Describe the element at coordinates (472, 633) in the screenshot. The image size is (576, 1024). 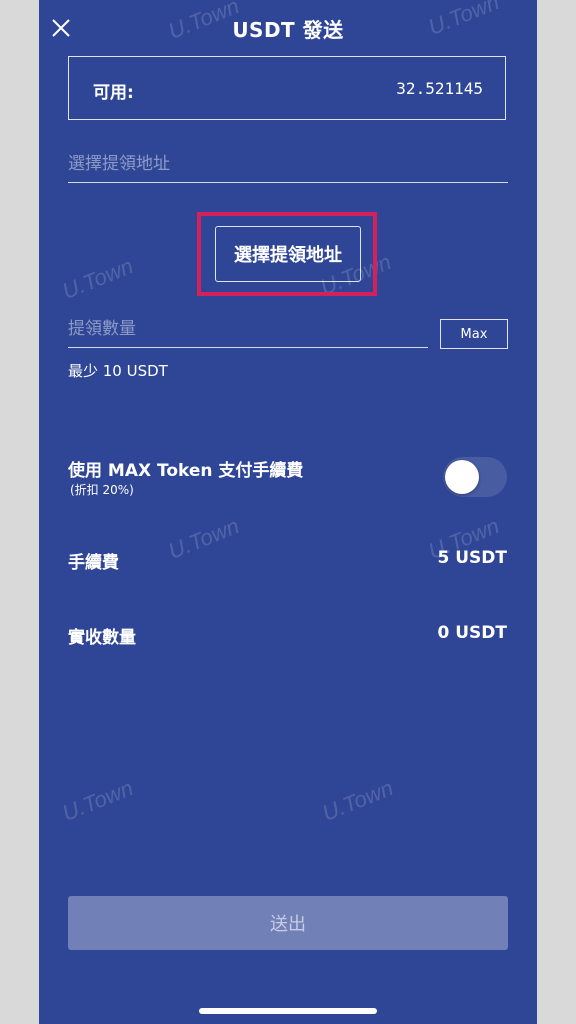
I see `received-value: 0 USDT` at that location.